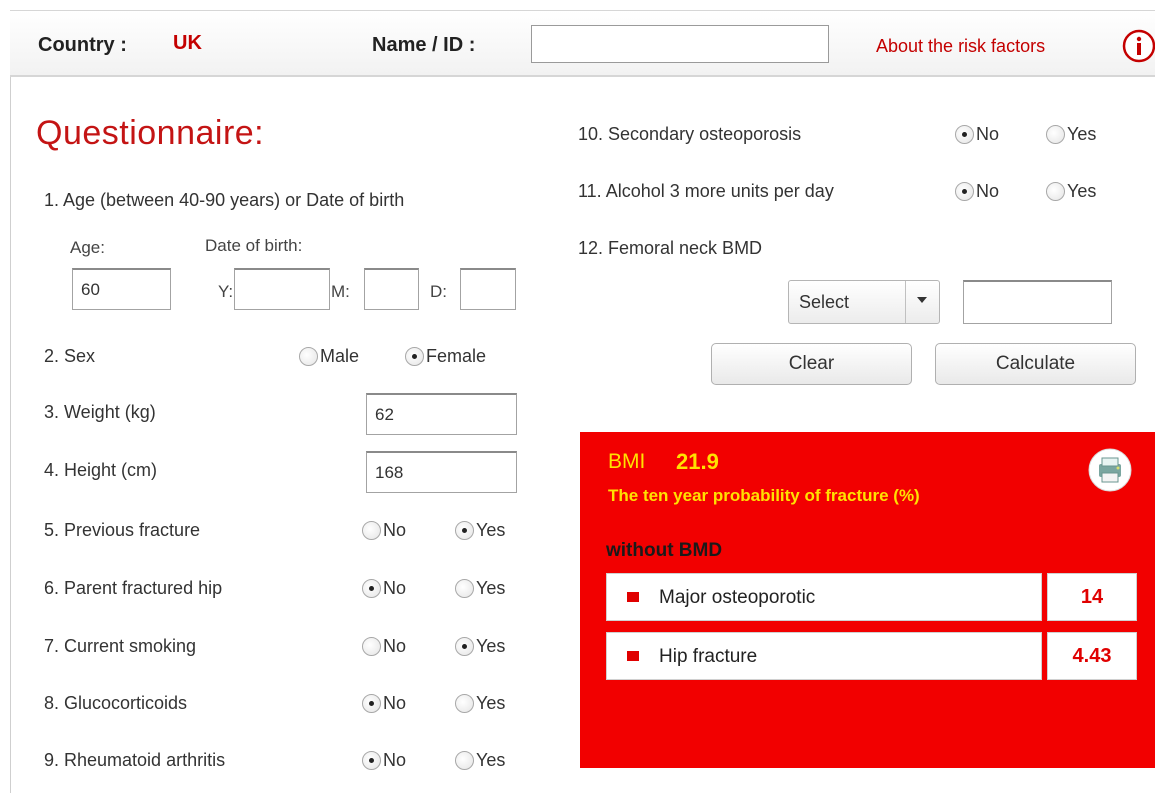  I want to click on sex-male-radio: Male, so click(329, 356).